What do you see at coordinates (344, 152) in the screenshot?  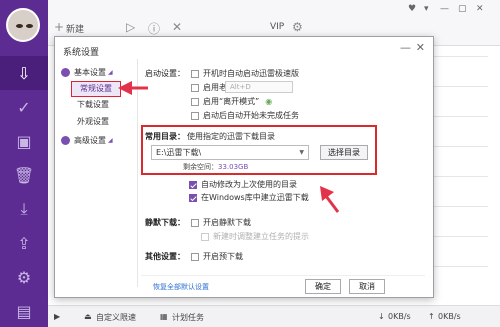 I see `choose-dir-button: 选择目录` at bounding box center [344, 152].